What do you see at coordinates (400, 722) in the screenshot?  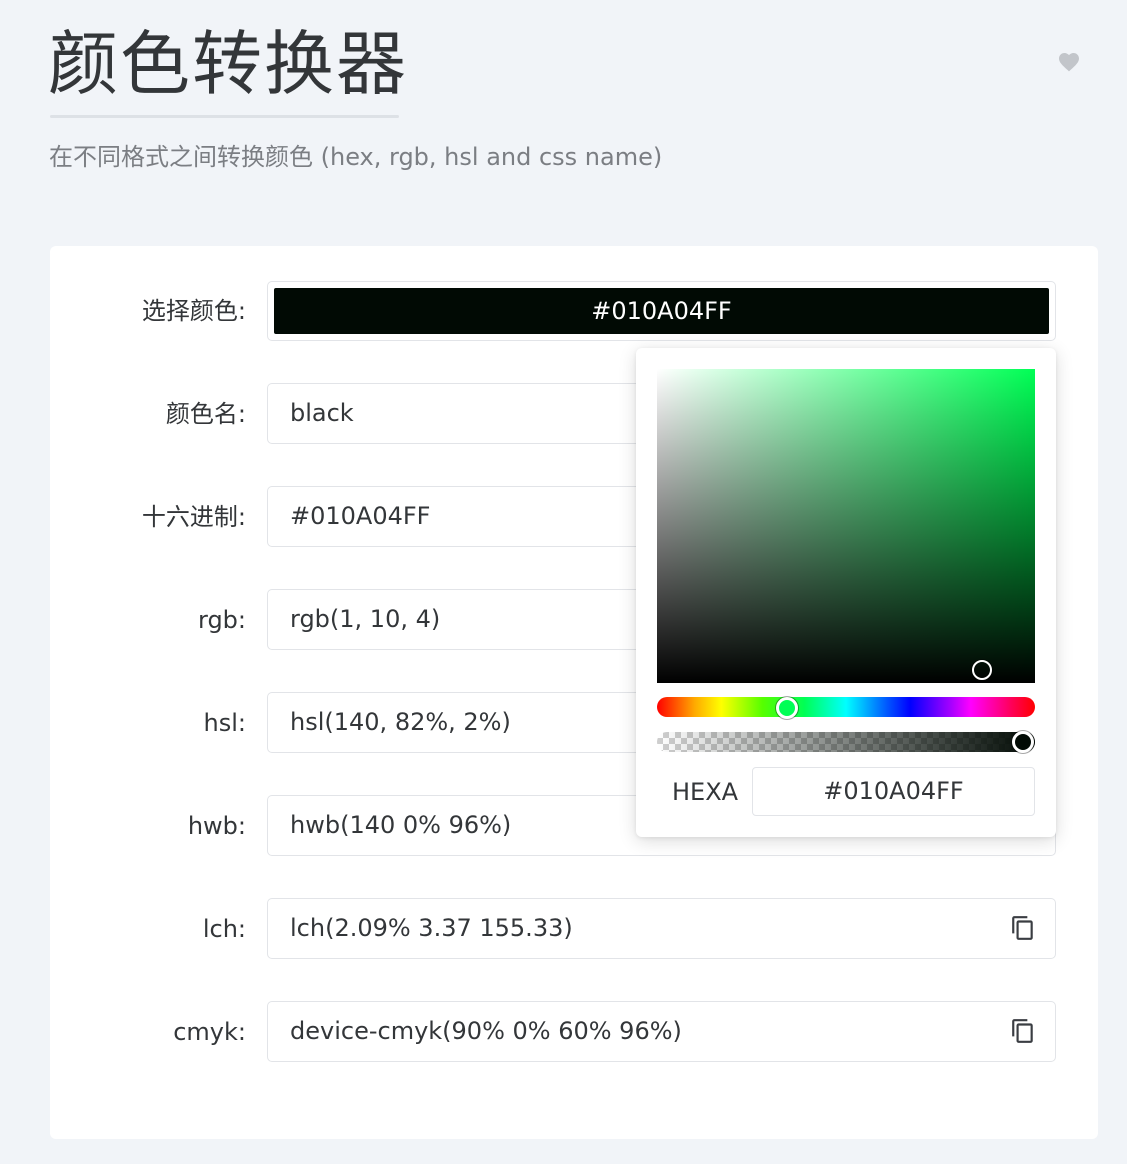 I see `hsl-value: hsl(140, 82%, 2%)` at bounding box center [400, 722].